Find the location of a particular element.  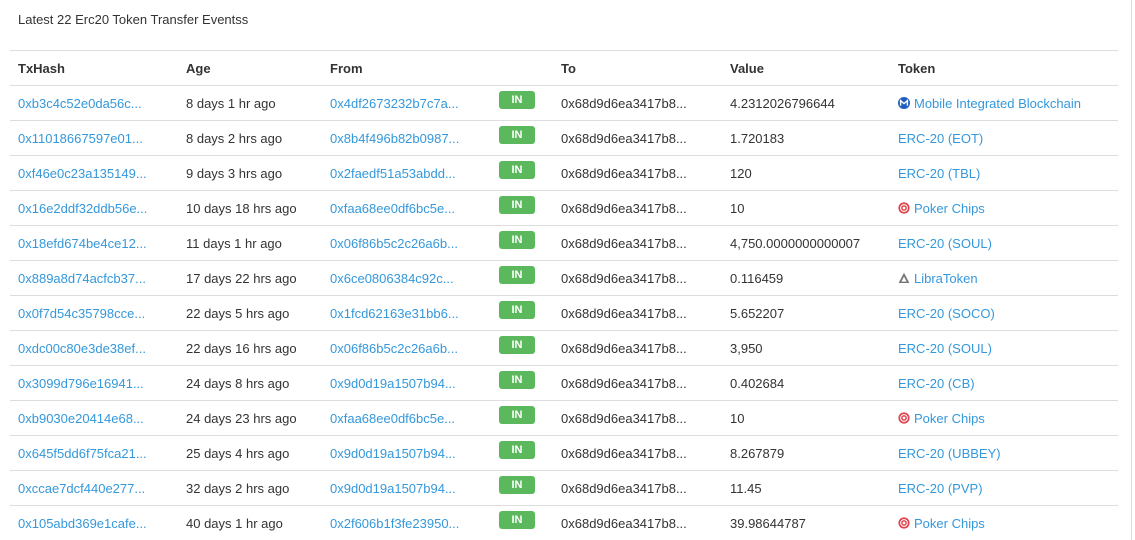

column-header-txhash: TxHash is located at coordinates (94, 68).